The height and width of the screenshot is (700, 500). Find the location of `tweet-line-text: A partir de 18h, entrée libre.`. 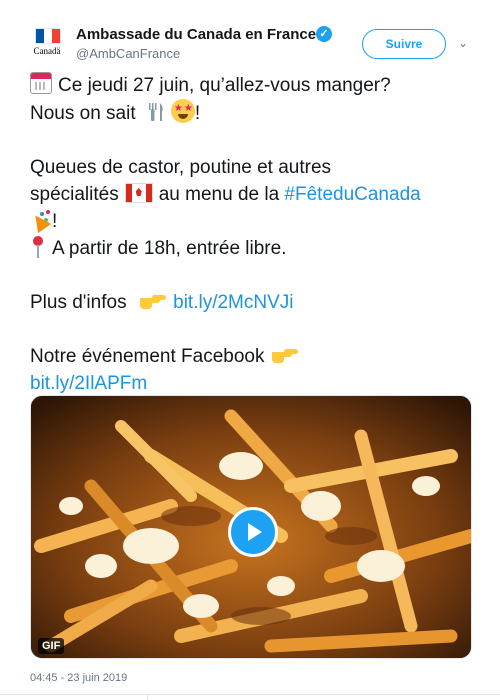

tweet-line-text: A partir de 18h, entrée libre. is located at coordinates (169, 248).